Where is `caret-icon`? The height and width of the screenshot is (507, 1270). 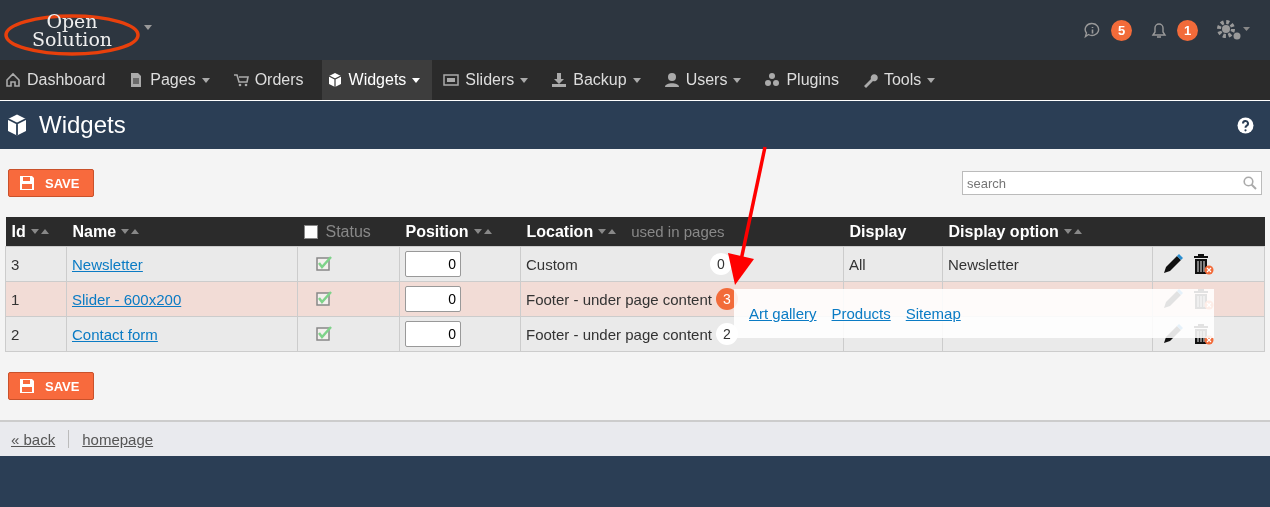
caret-icon is located at coordinates (148, 27).